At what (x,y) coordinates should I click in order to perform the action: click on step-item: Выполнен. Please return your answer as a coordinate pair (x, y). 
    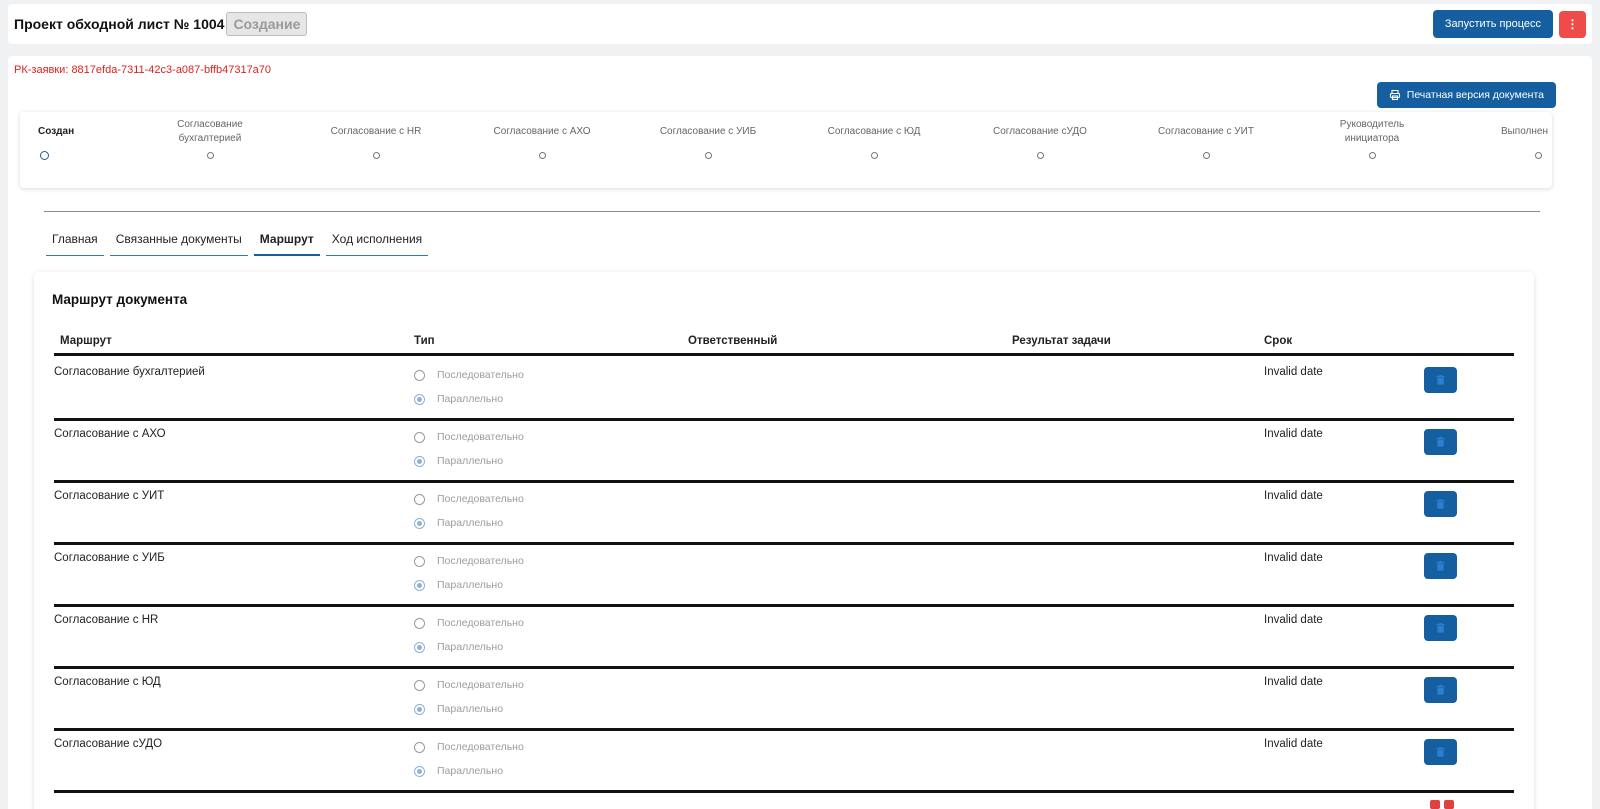
    Looking at the image, I should click on (1534, 111).